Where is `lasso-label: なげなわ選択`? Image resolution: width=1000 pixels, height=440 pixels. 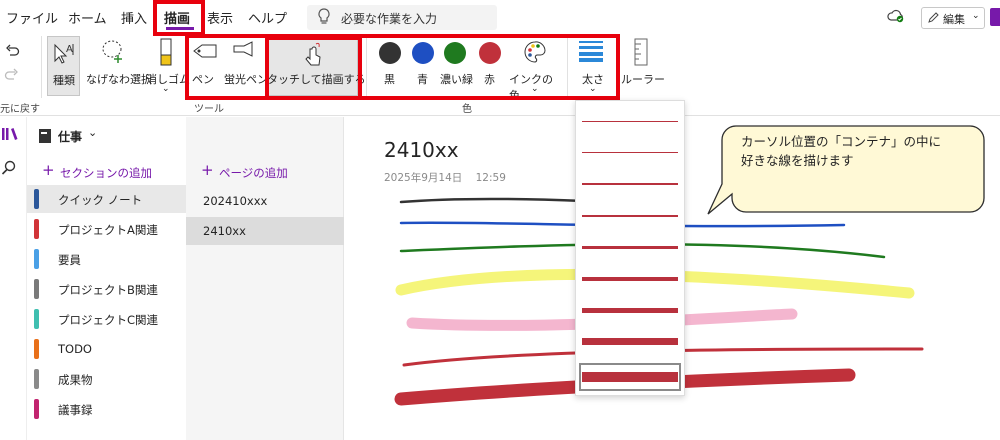 lasso-label: なげなわ選択 is located at coordinates (119, 79).